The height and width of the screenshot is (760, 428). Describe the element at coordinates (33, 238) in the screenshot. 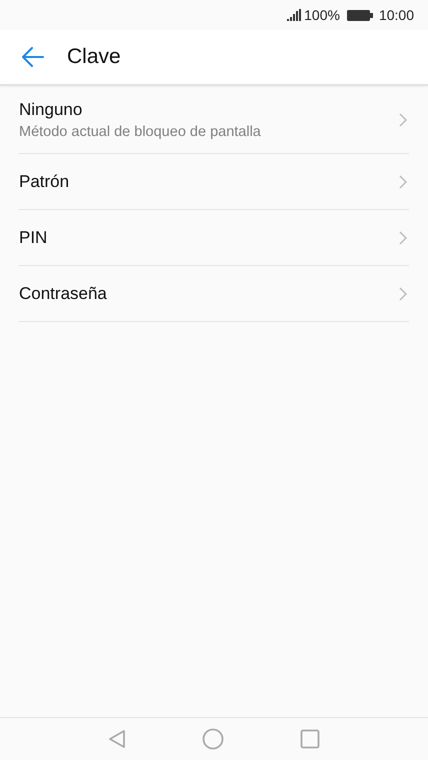

I see `item-title: PIN` at that location.